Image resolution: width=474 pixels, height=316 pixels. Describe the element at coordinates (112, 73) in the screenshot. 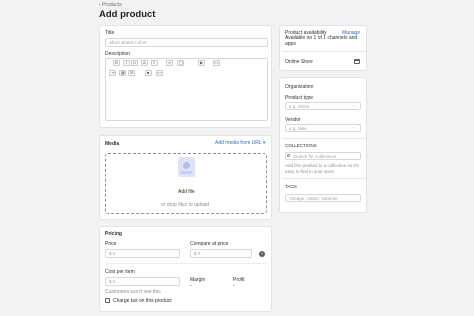

I see `indent-icon: ⇥` at that location.